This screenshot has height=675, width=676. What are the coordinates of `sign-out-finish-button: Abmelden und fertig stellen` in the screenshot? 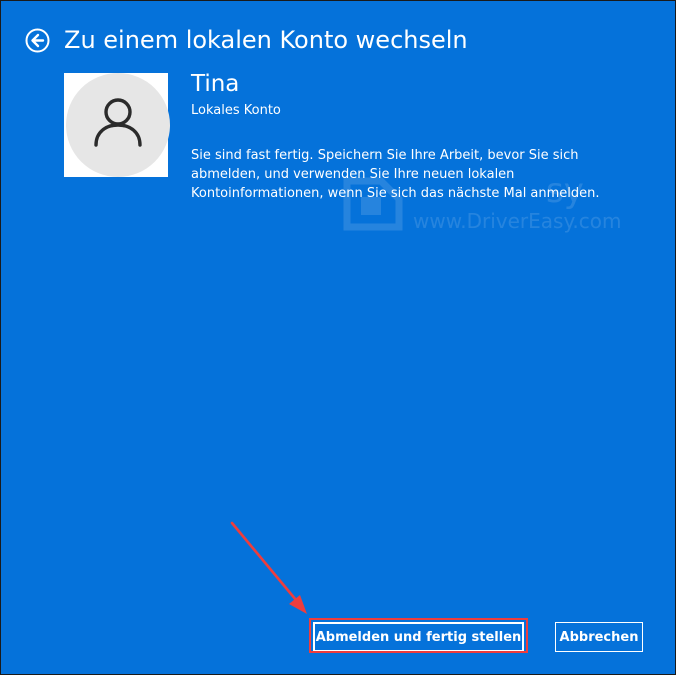 It's located at (418, 637).